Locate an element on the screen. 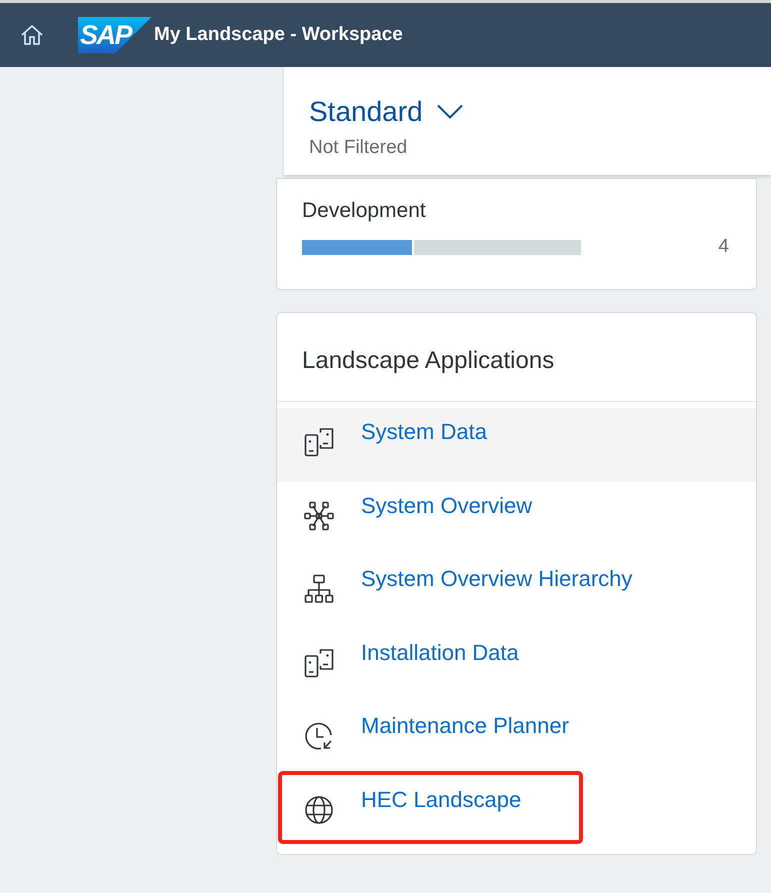 Image resolution: width=771 pixels, height=893 pixels. count-label: 4 is located at coordinates (723, 247).